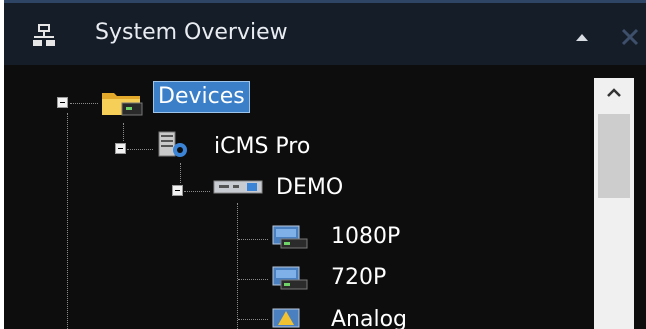 This screenshot has width=646, height=329. Describe the element at coordinates (358, 278) in the screenshot. I see `tree-node-label: 720P` at that location.